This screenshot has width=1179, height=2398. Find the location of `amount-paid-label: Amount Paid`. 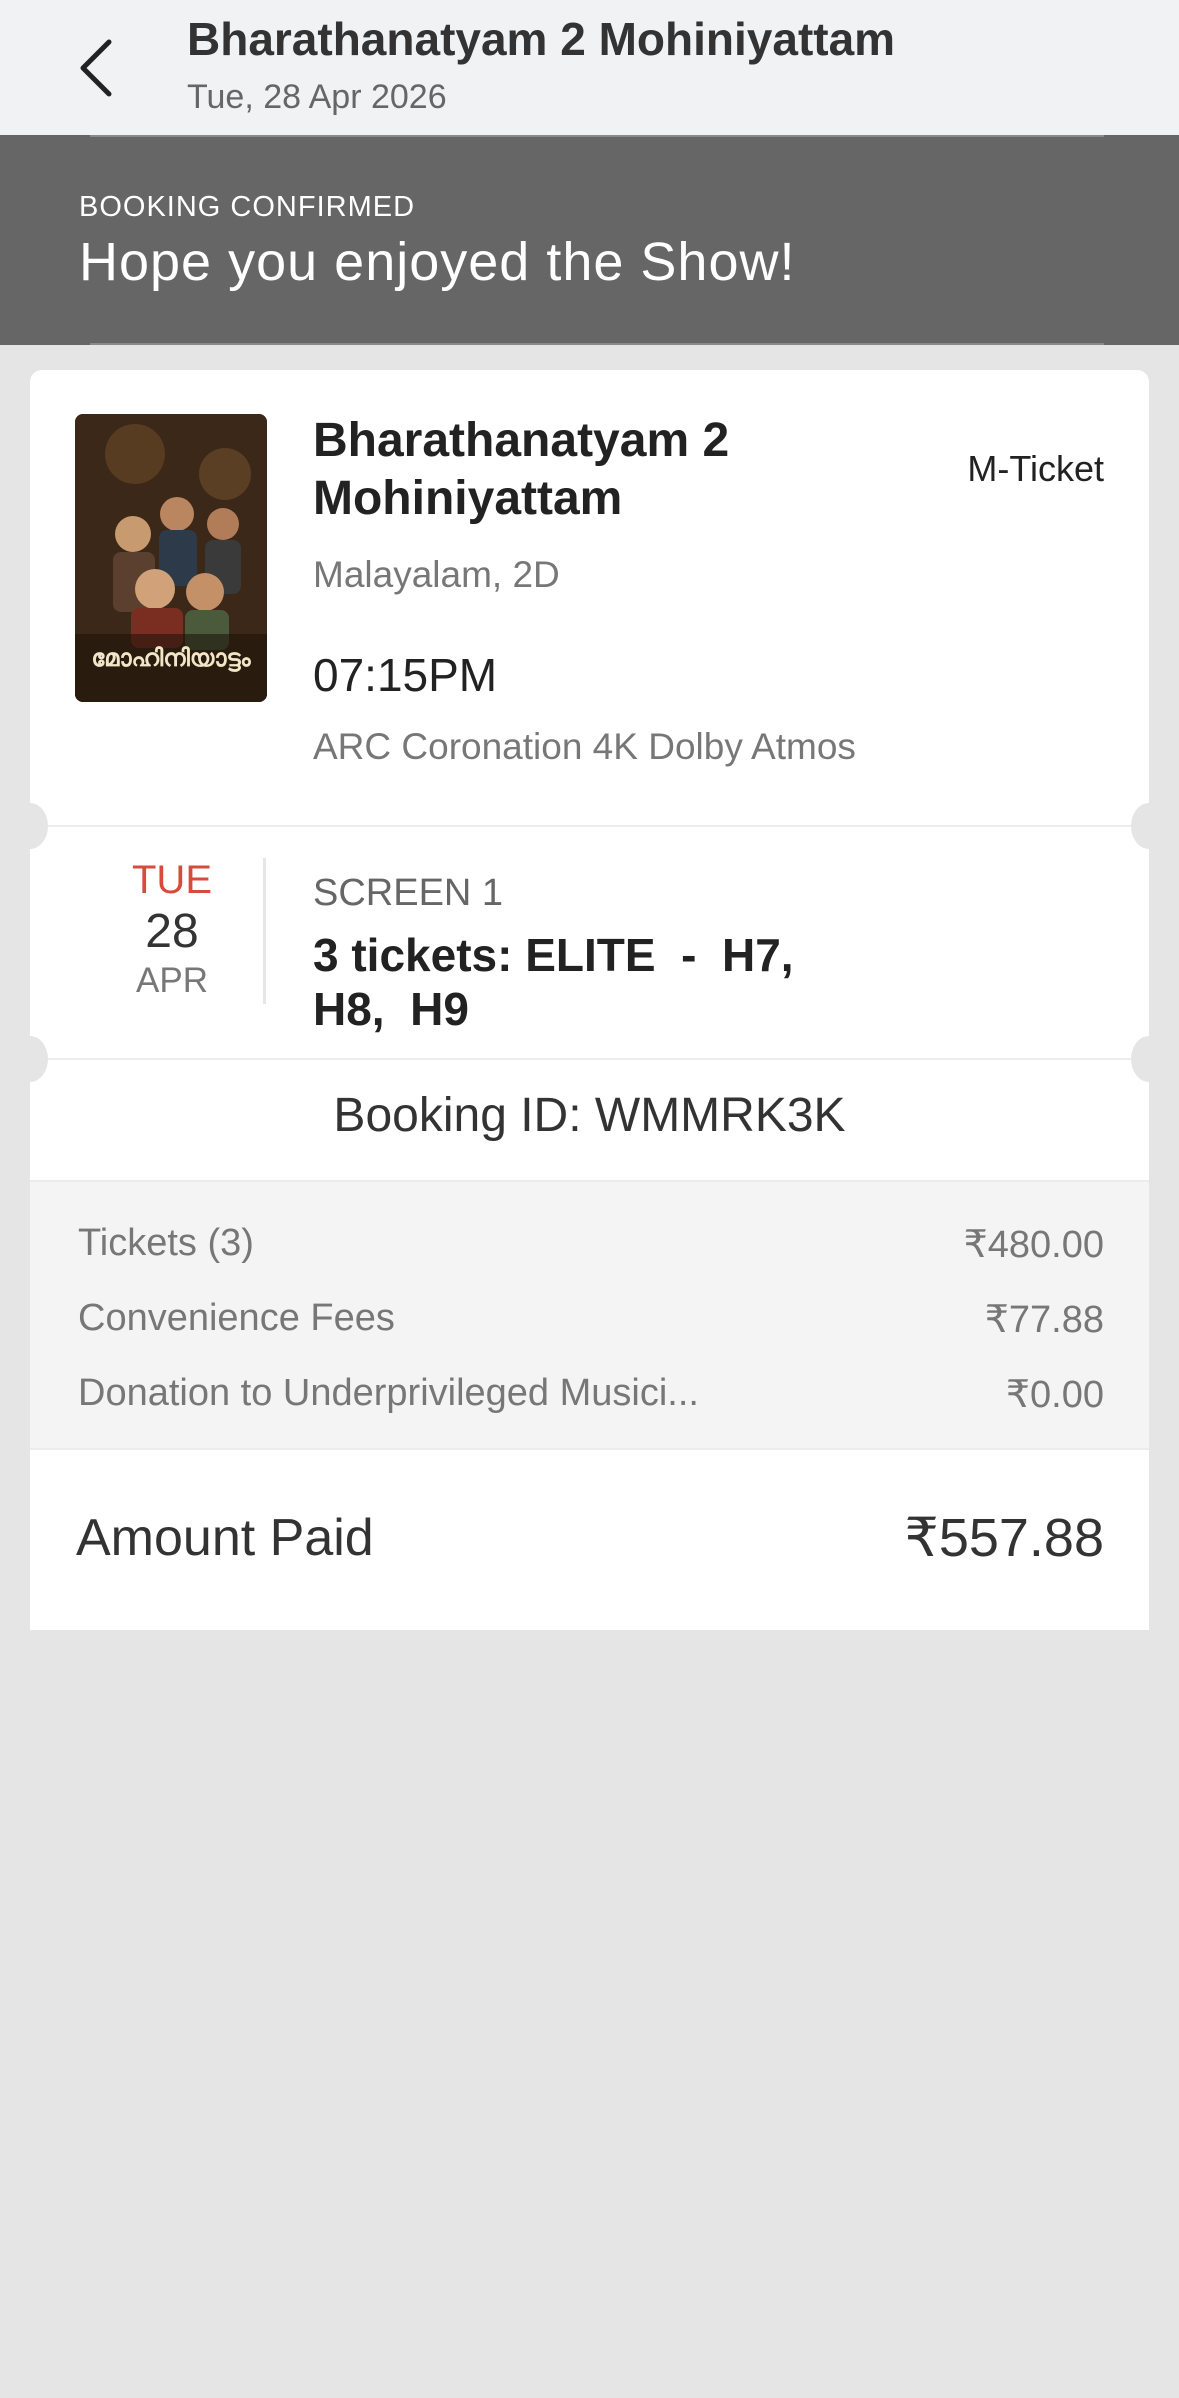

amount-paid-label: Amount Paid is located at coordinates (225, 1538).